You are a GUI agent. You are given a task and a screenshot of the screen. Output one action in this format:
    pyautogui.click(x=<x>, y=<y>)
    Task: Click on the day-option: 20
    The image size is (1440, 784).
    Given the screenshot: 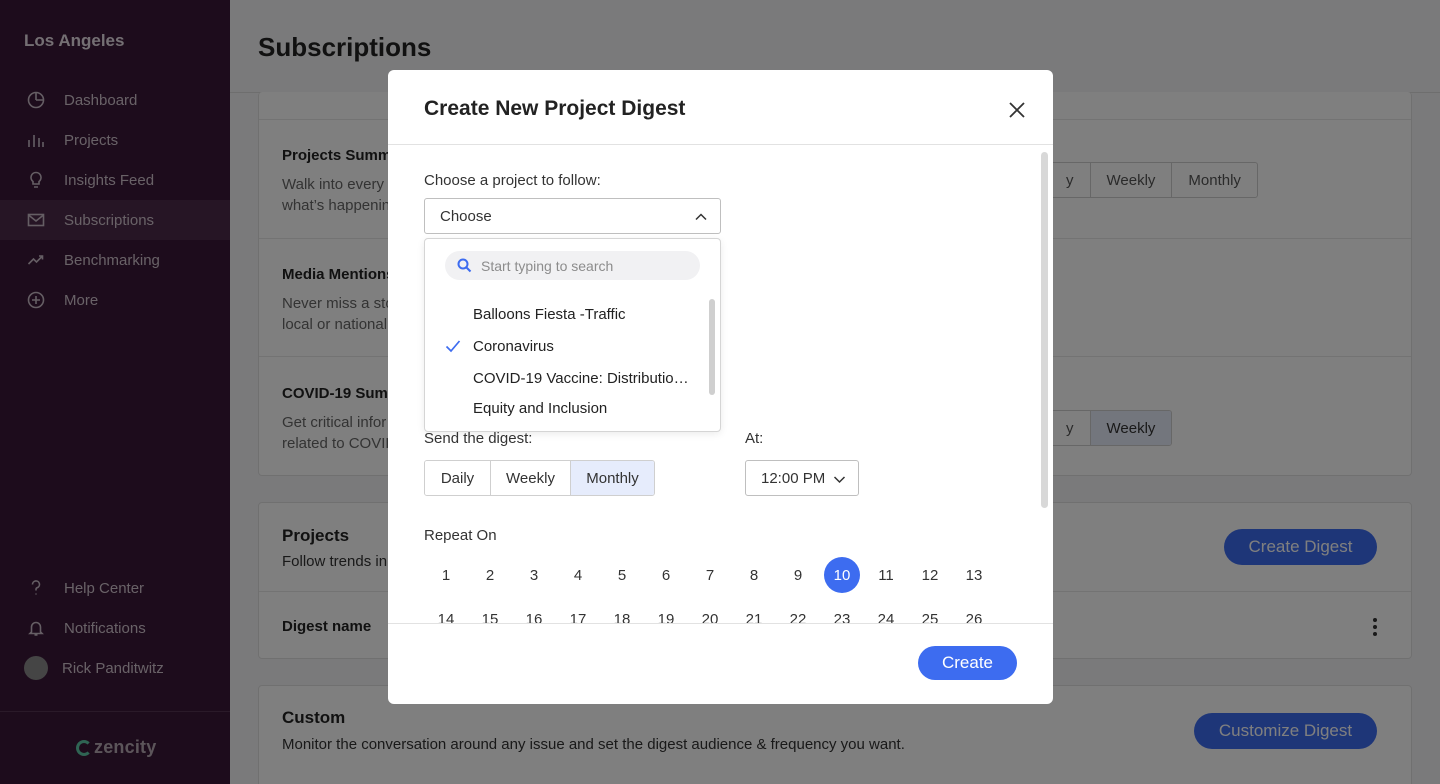 What is the action you would take?
    pyautogui.click(x=710, y=619)
    